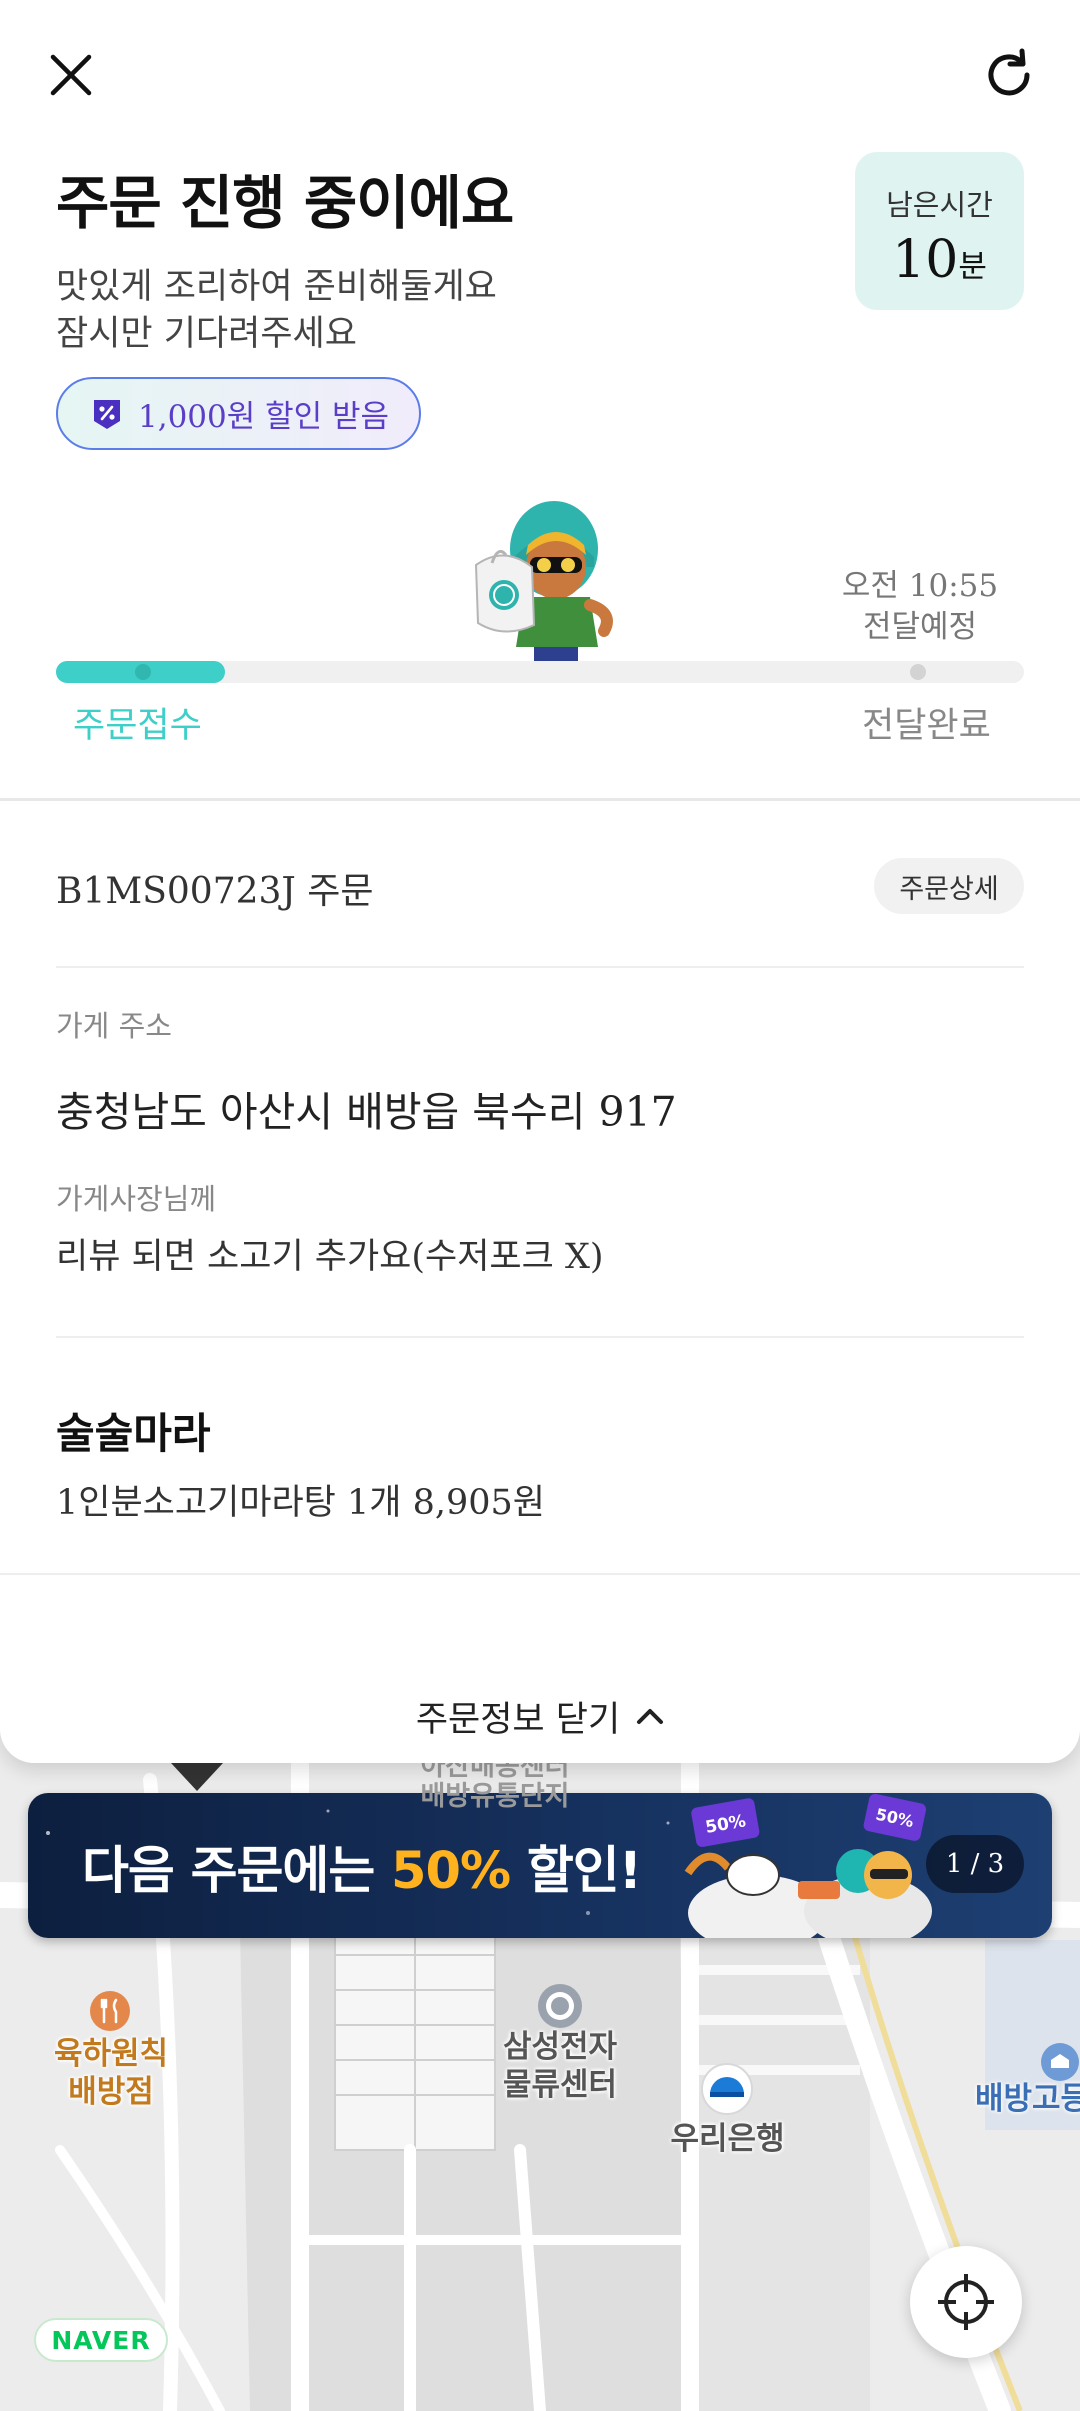 This screenshot has width=1080, height=2411. Describe the element at coordinates (949, 886) in the screenshot. I see `order-detail-button: 주문상세` at that location.